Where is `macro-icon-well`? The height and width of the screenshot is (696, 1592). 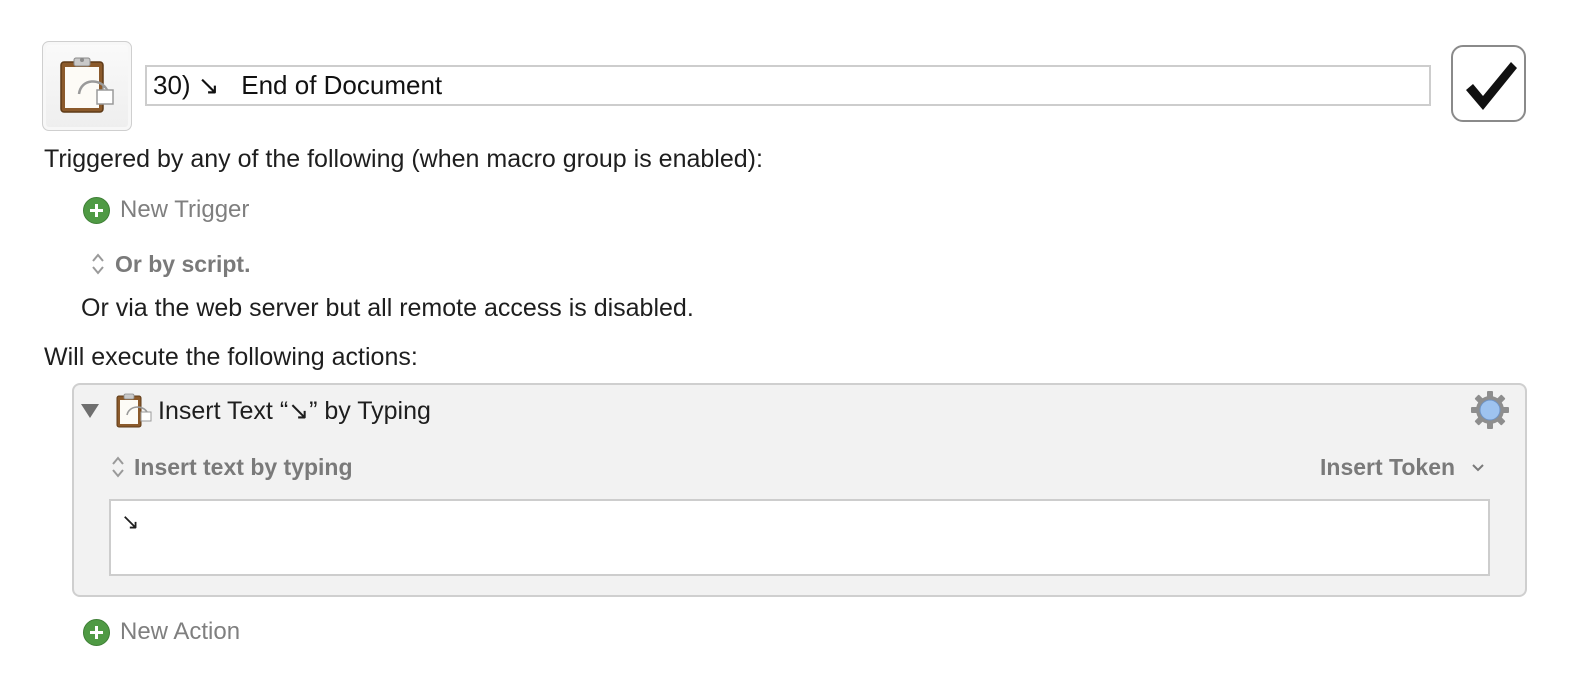
macro-icon-well is located at coordinates (87, 86).